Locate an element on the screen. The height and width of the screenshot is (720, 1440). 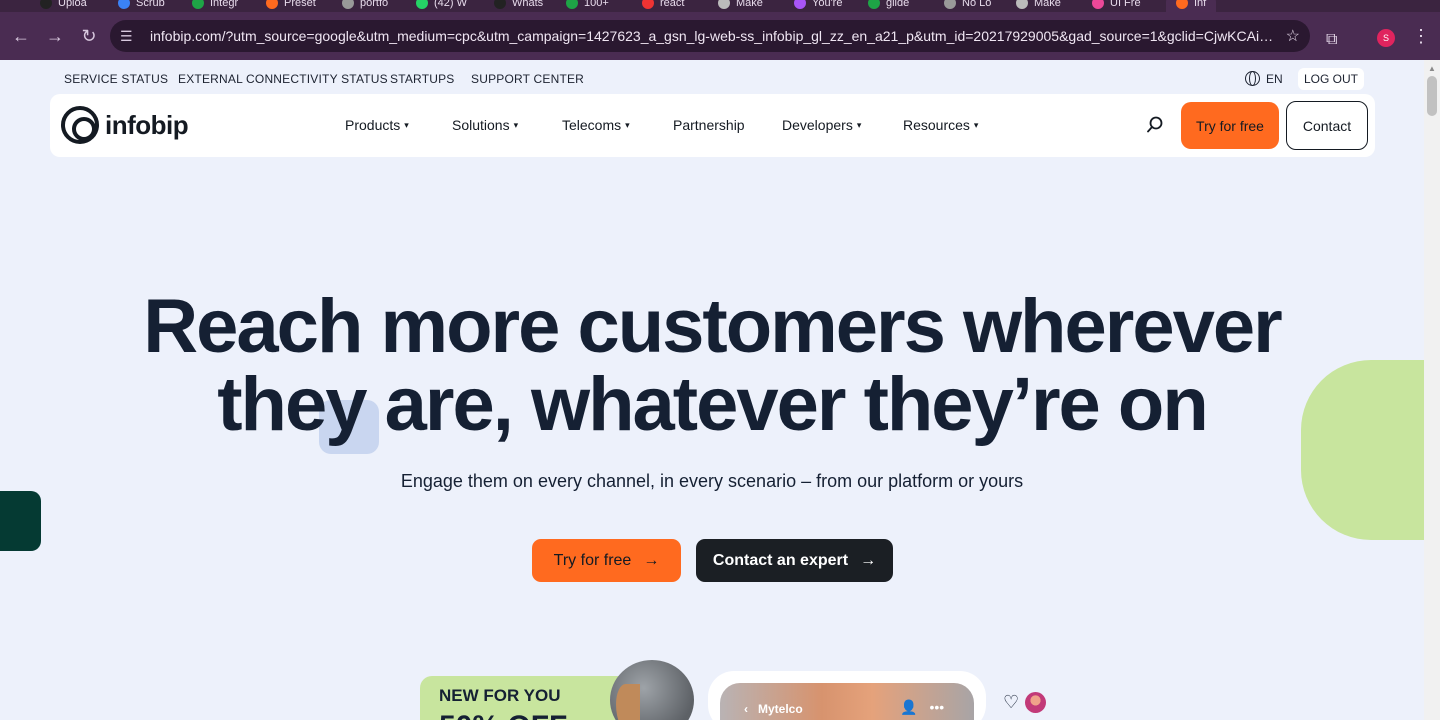
tab-label: Whats is located at coordinates (528, 4).